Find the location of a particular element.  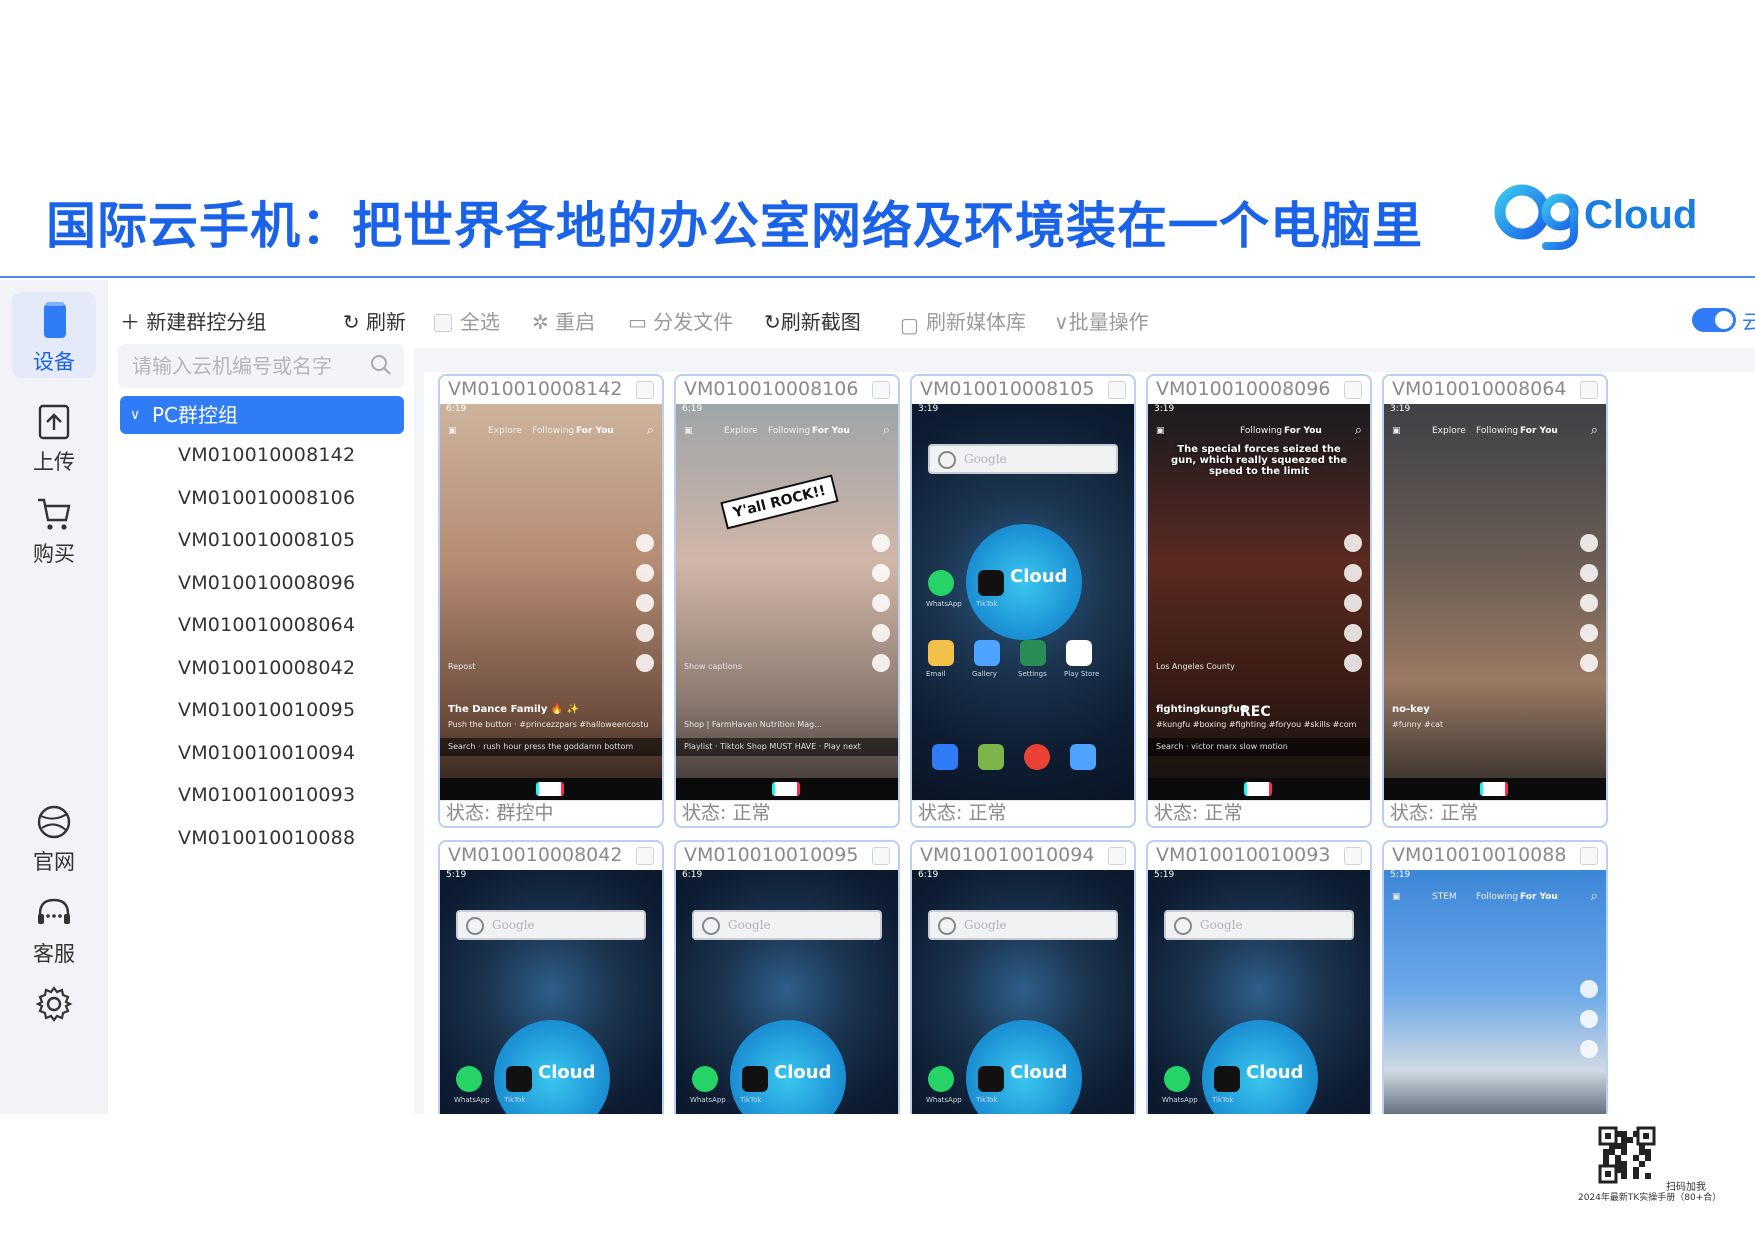

nav-devices: 设备 is located at coordinates (54, 335).